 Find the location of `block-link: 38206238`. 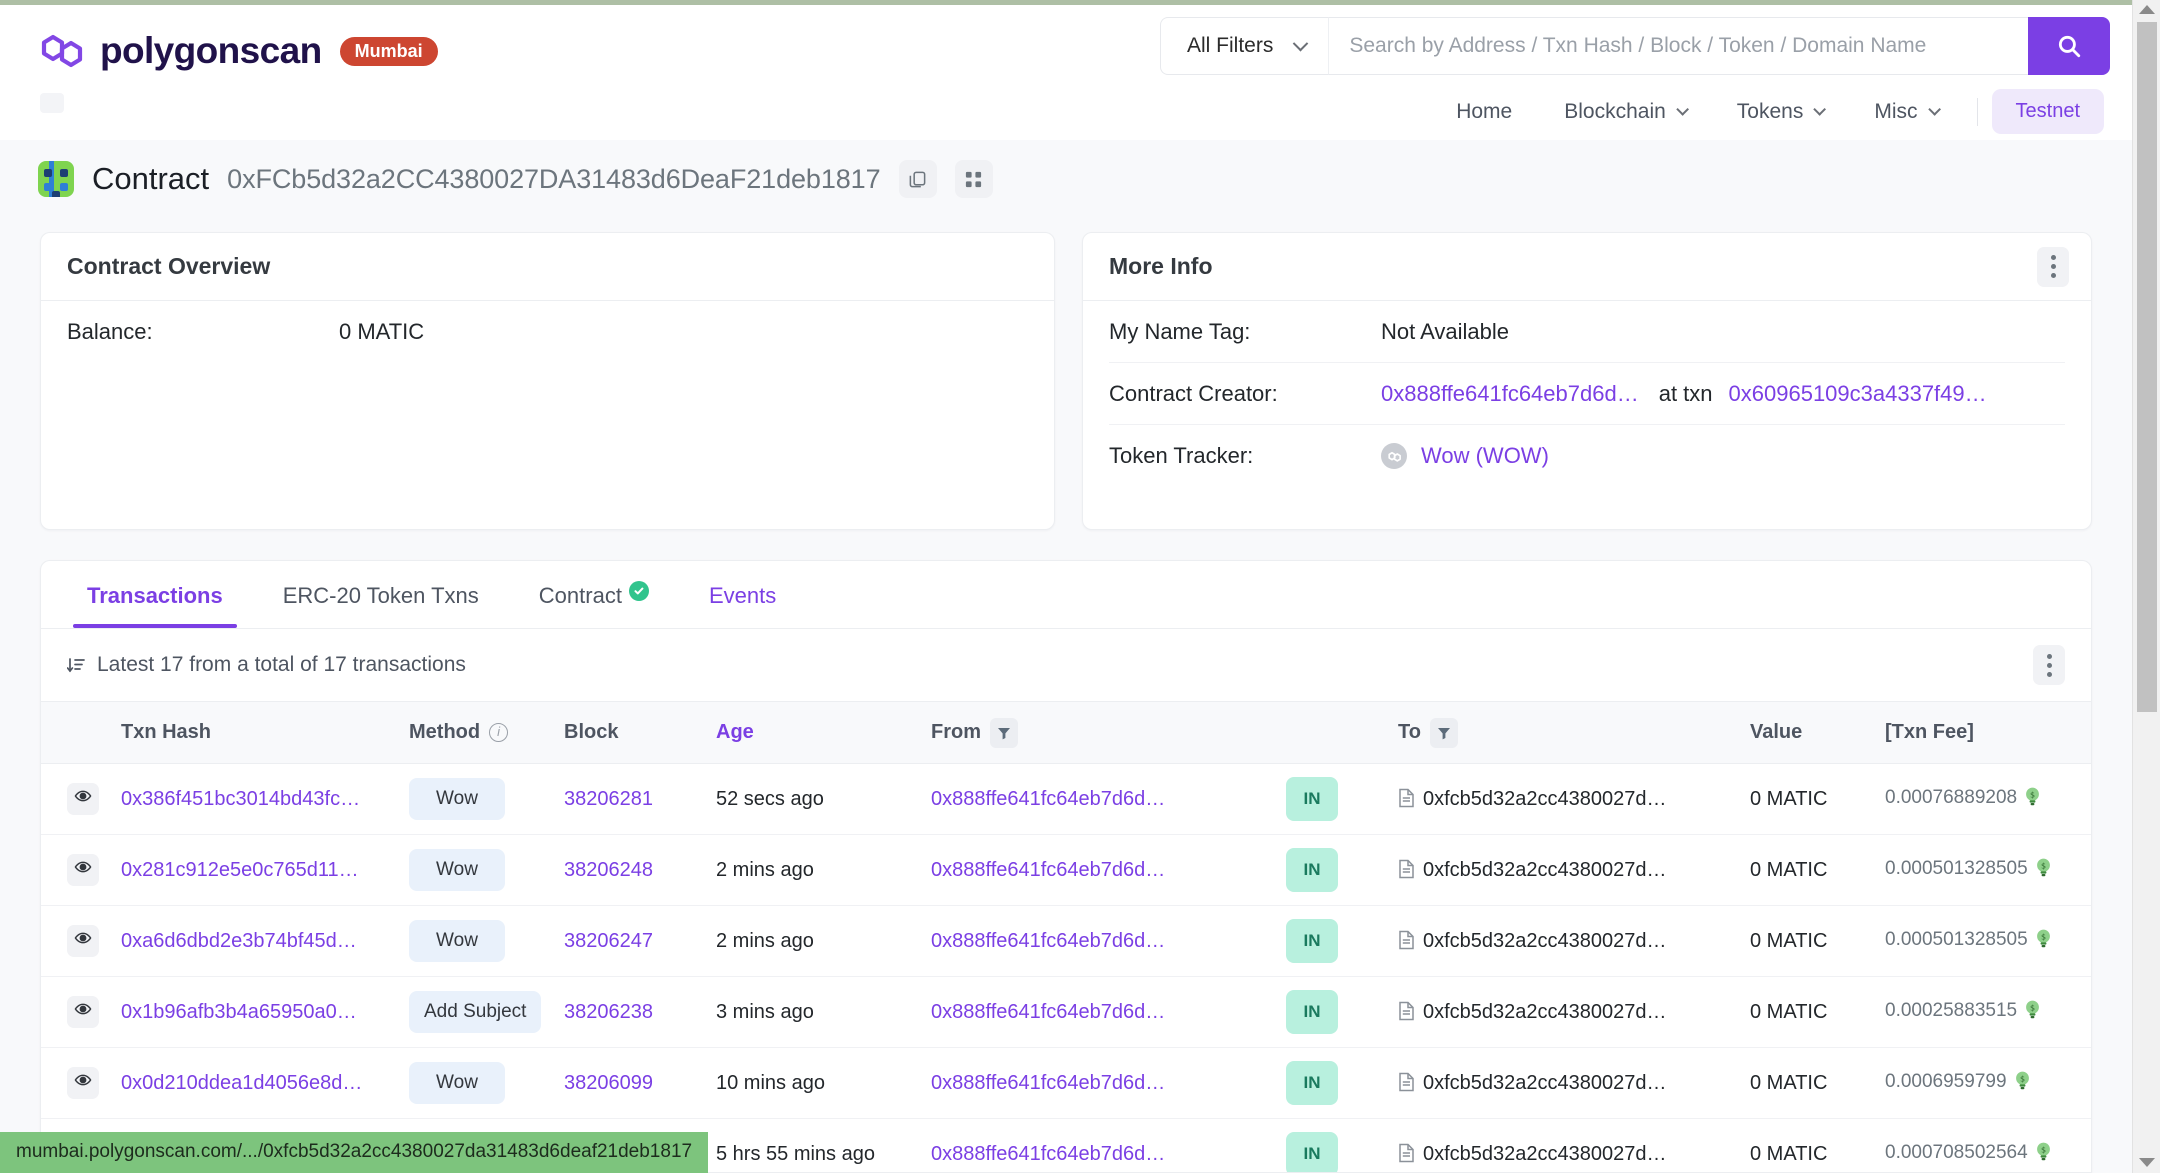

block-link: 38206238 is located at coordinates (608, 1012).